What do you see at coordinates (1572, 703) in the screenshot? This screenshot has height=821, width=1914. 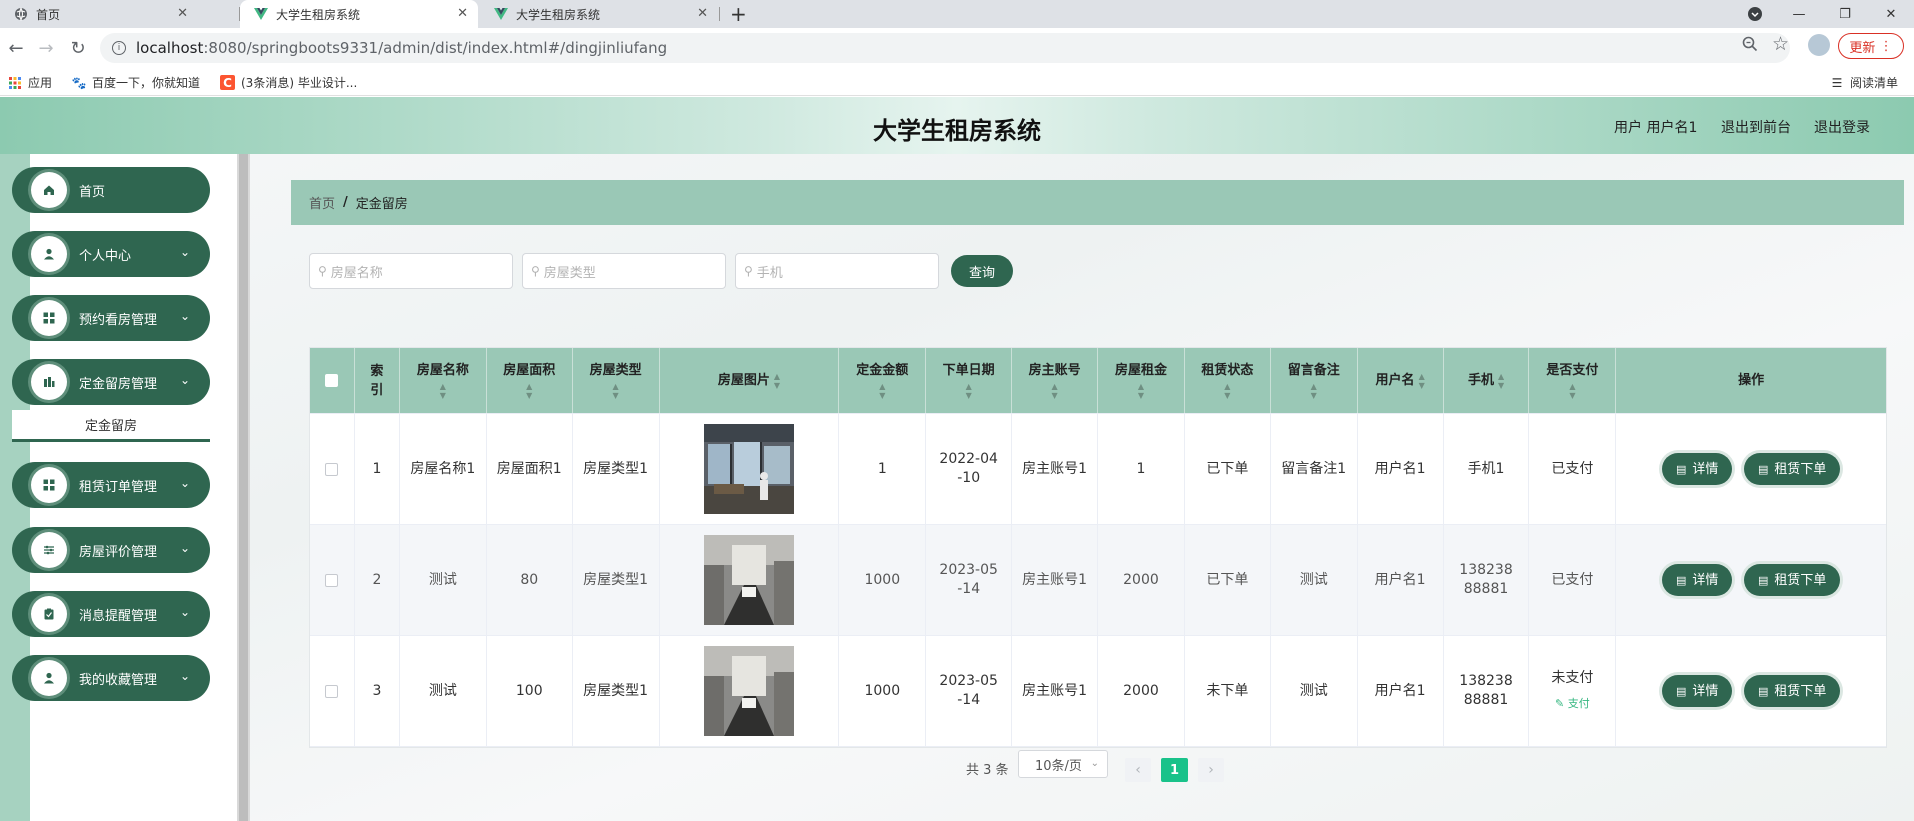 I see `pay-link: ✎ 支付` at bounding box center [1572, 703].